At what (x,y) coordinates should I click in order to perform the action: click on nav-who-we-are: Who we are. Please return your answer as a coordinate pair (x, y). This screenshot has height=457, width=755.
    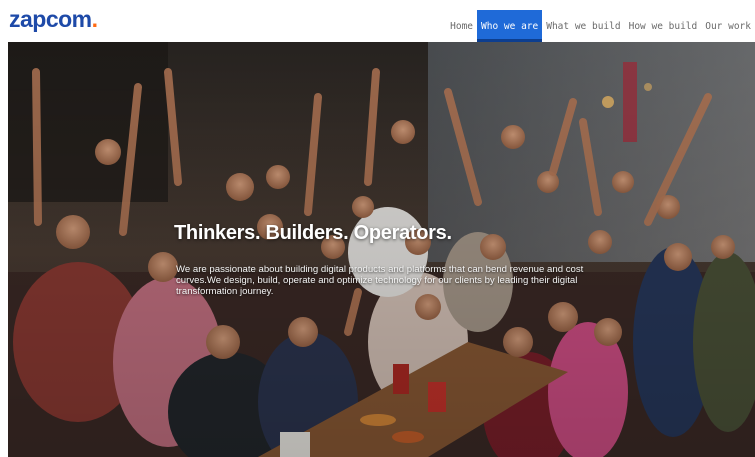
    Looking at the image, I should click on (510, 26).